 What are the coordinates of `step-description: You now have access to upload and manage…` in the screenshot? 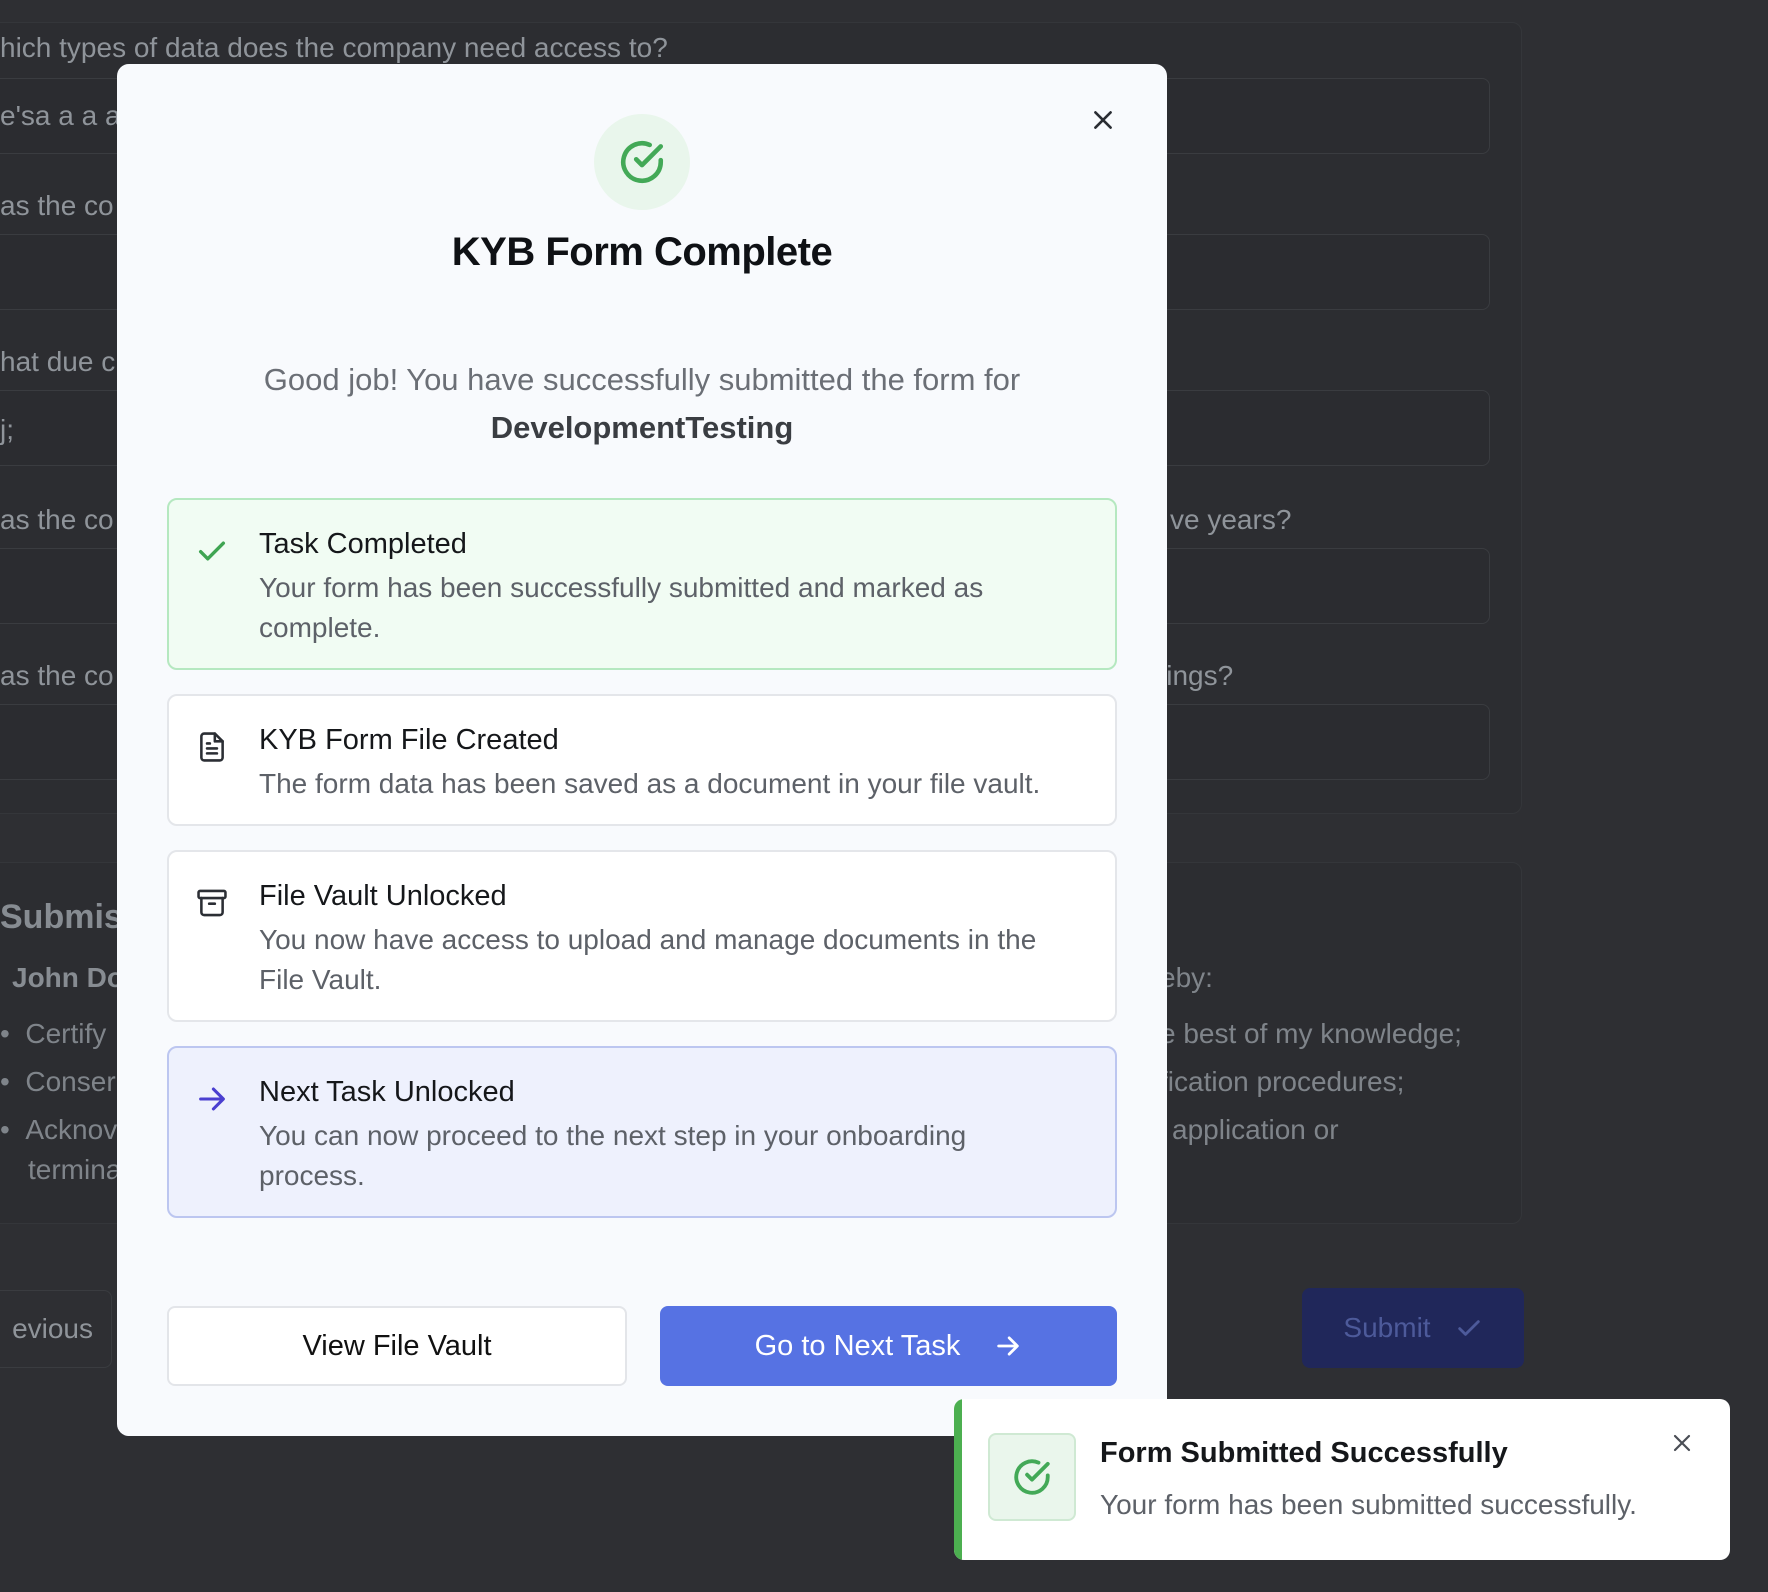 It's located at (648, 959).